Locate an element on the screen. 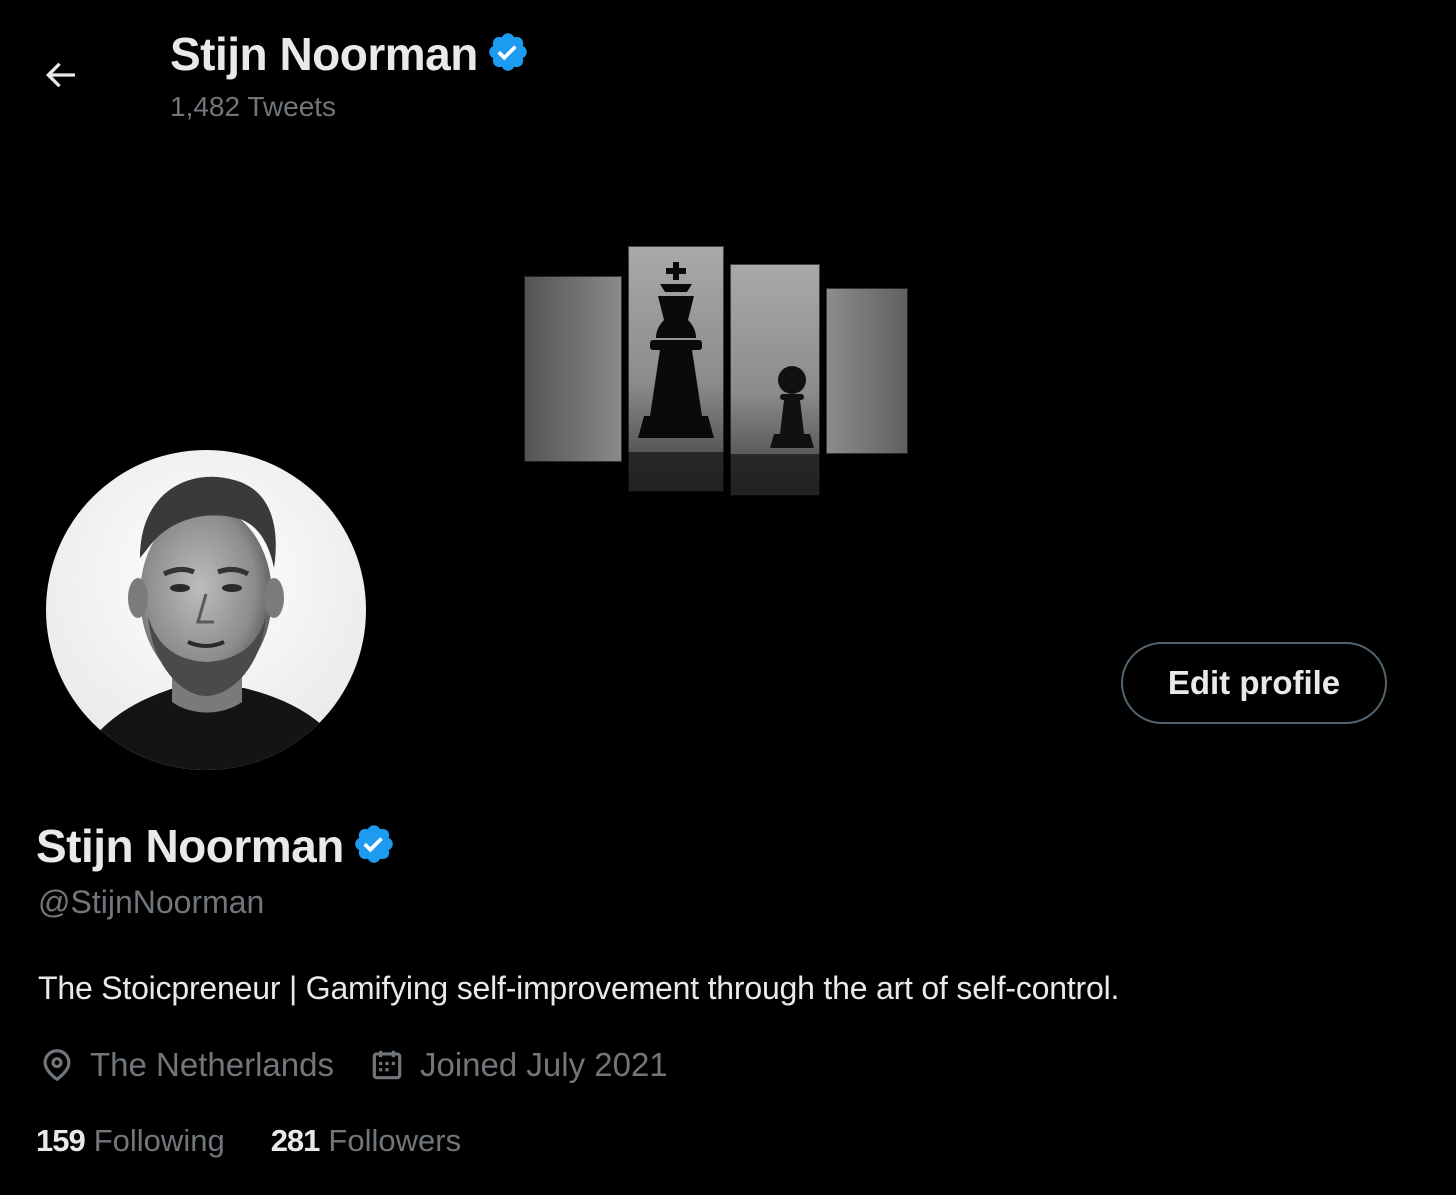 This screenshot has width=1456, height=1195. avatar is located at coordinates (206, 610).